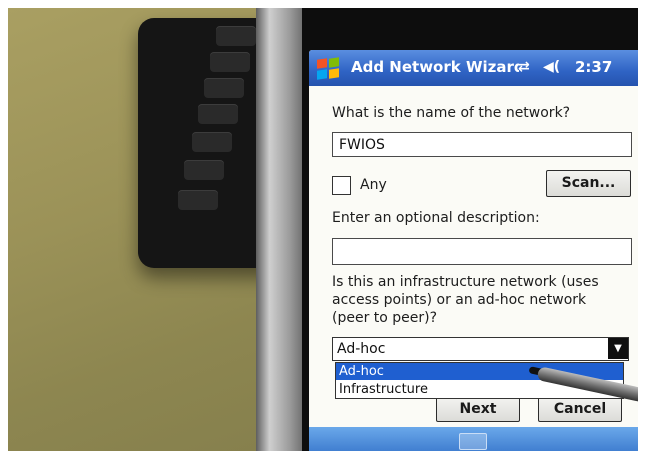 Image resolution: width=646 pixels, height=459 pixels. I want to click on network-type-question-line3: (peer to peer)?, so click(385, 318).